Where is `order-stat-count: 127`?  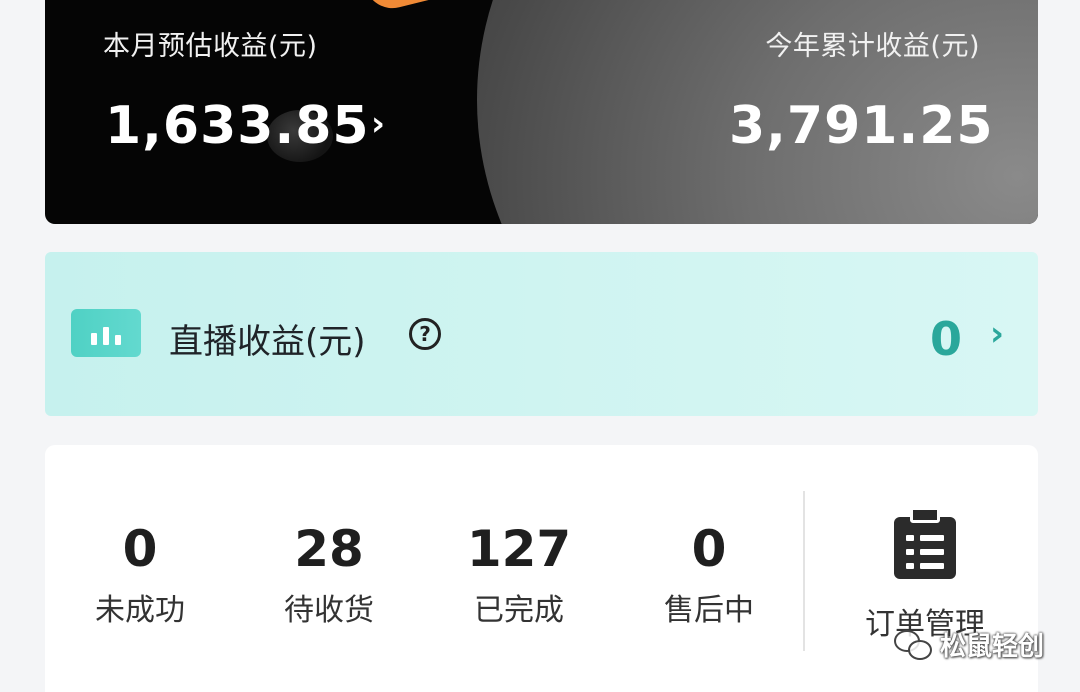
order-stat-count: 127 is located at coordinates (519, 549).